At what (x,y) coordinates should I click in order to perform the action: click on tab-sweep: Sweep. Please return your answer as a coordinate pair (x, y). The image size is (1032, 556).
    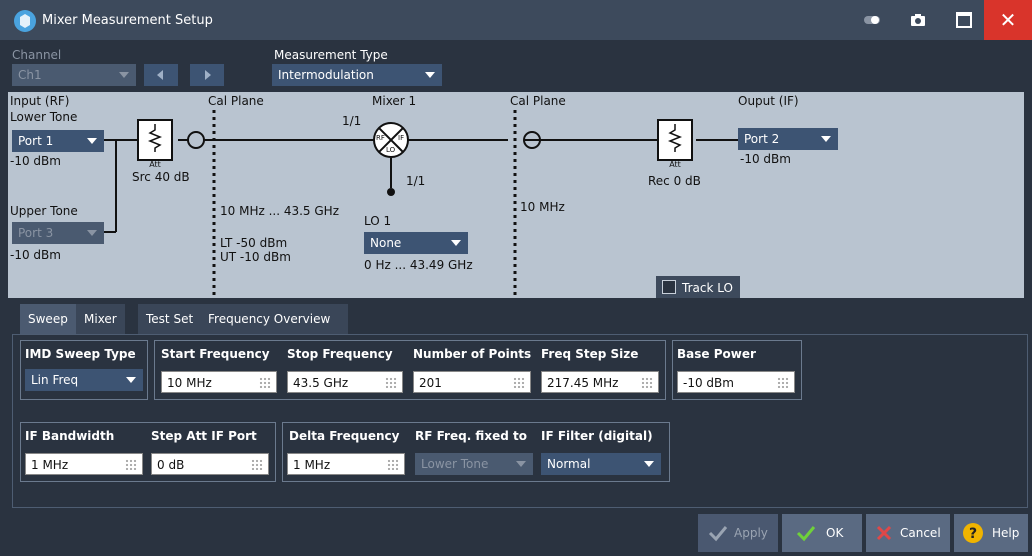
    Looking at the image, I should click on (48, 319).